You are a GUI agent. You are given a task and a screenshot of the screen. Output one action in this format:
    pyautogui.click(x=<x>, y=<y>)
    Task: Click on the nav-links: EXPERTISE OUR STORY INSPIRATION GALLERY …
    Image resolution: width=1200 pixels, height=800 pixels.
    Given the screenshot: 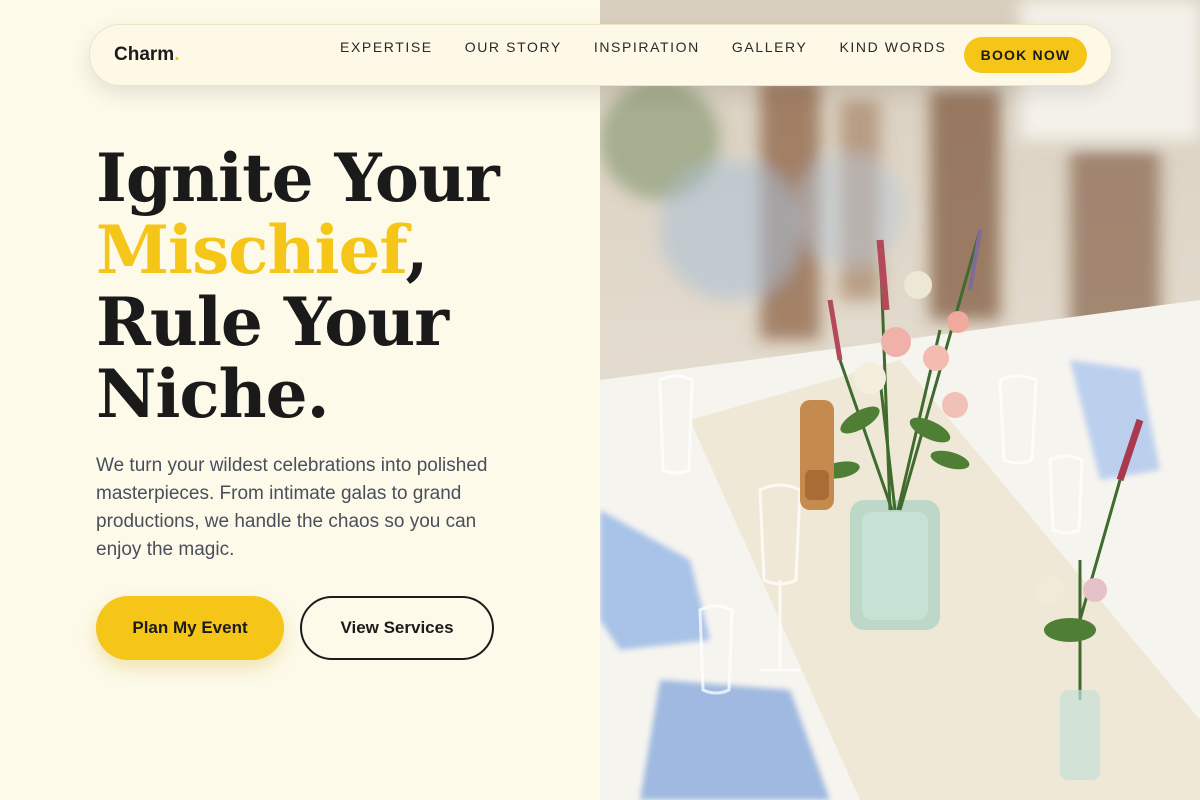 What is the action you would take?
    pyautogui.click(x=659, y=47)
    